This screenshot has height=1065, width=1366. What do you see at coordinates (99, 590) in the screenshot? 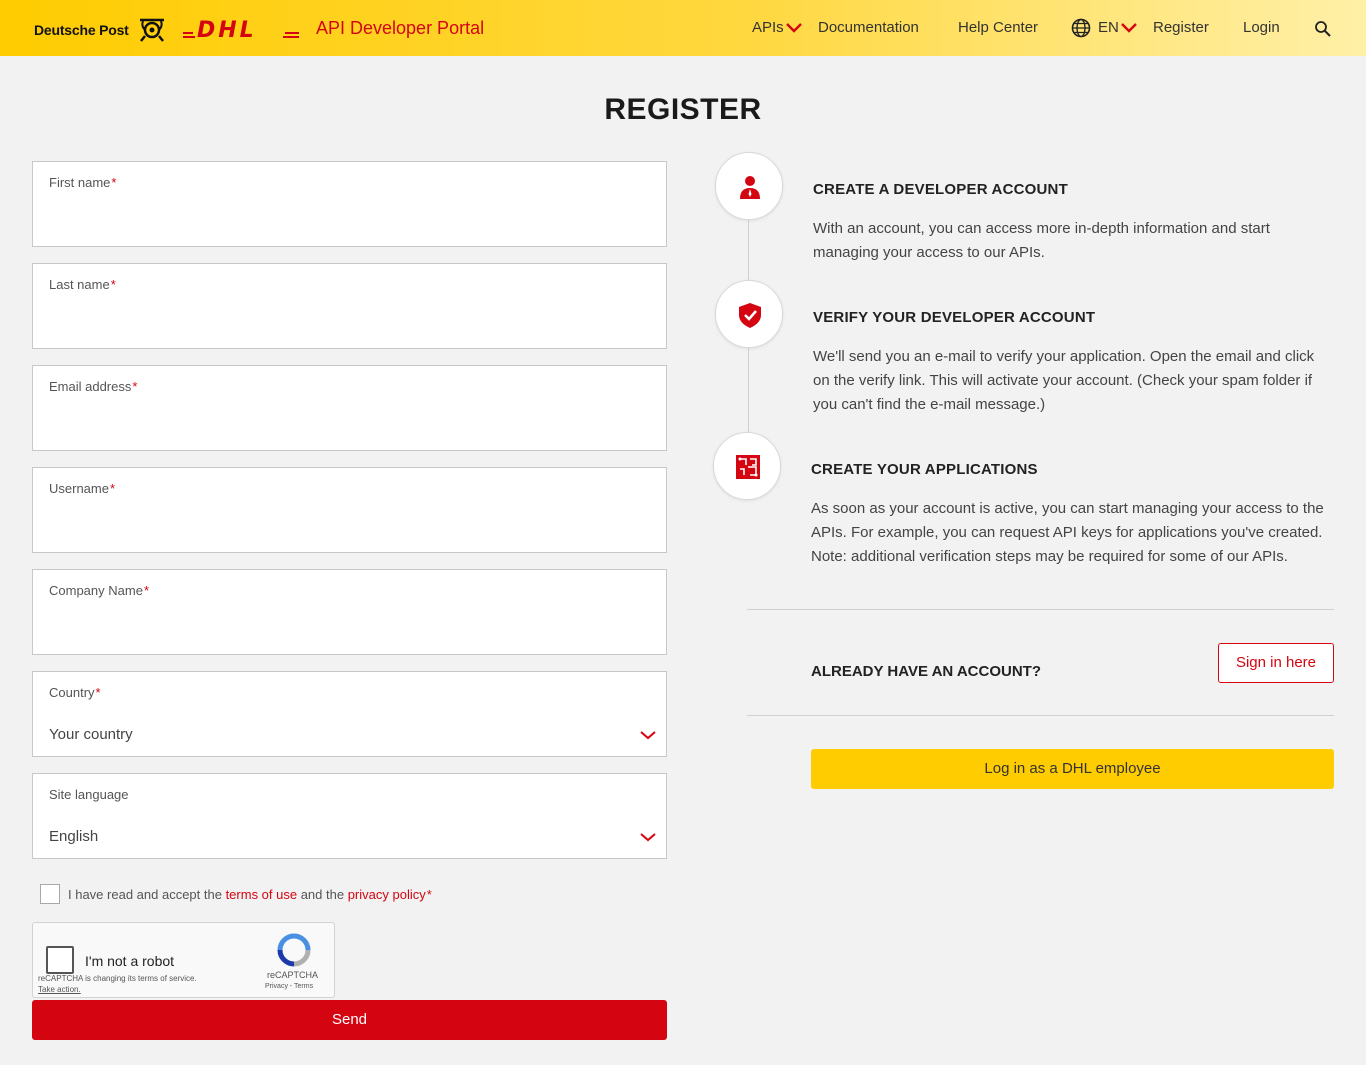
I see `company-name-label: Company Name*` at bounding box center [99, 590].